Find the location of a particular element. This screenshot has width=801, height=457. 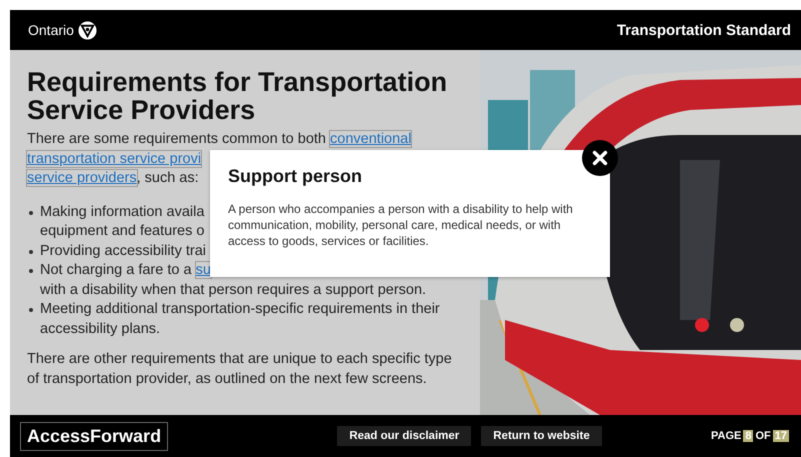

glossary-link: service providers is located at coordinates (82, 178).